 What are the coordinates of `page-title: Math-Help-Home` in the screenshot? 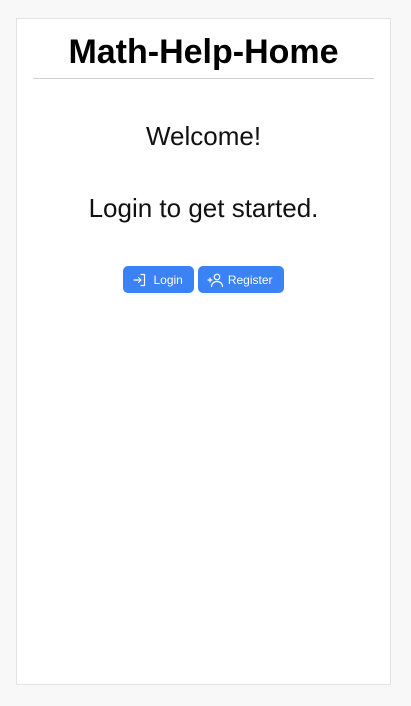 It's located at (203, 52).